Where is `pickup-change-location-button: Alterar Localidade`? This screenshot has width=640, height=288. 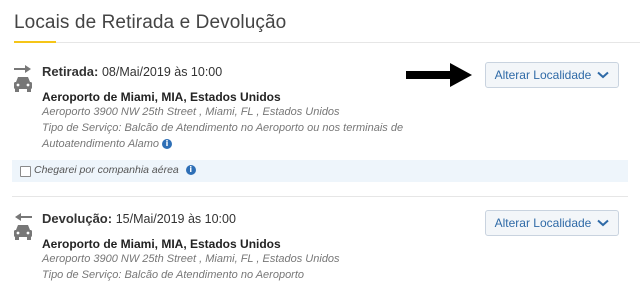
pickup-change-location-button: Alterar Localidade is located at coordinates (552, 75).